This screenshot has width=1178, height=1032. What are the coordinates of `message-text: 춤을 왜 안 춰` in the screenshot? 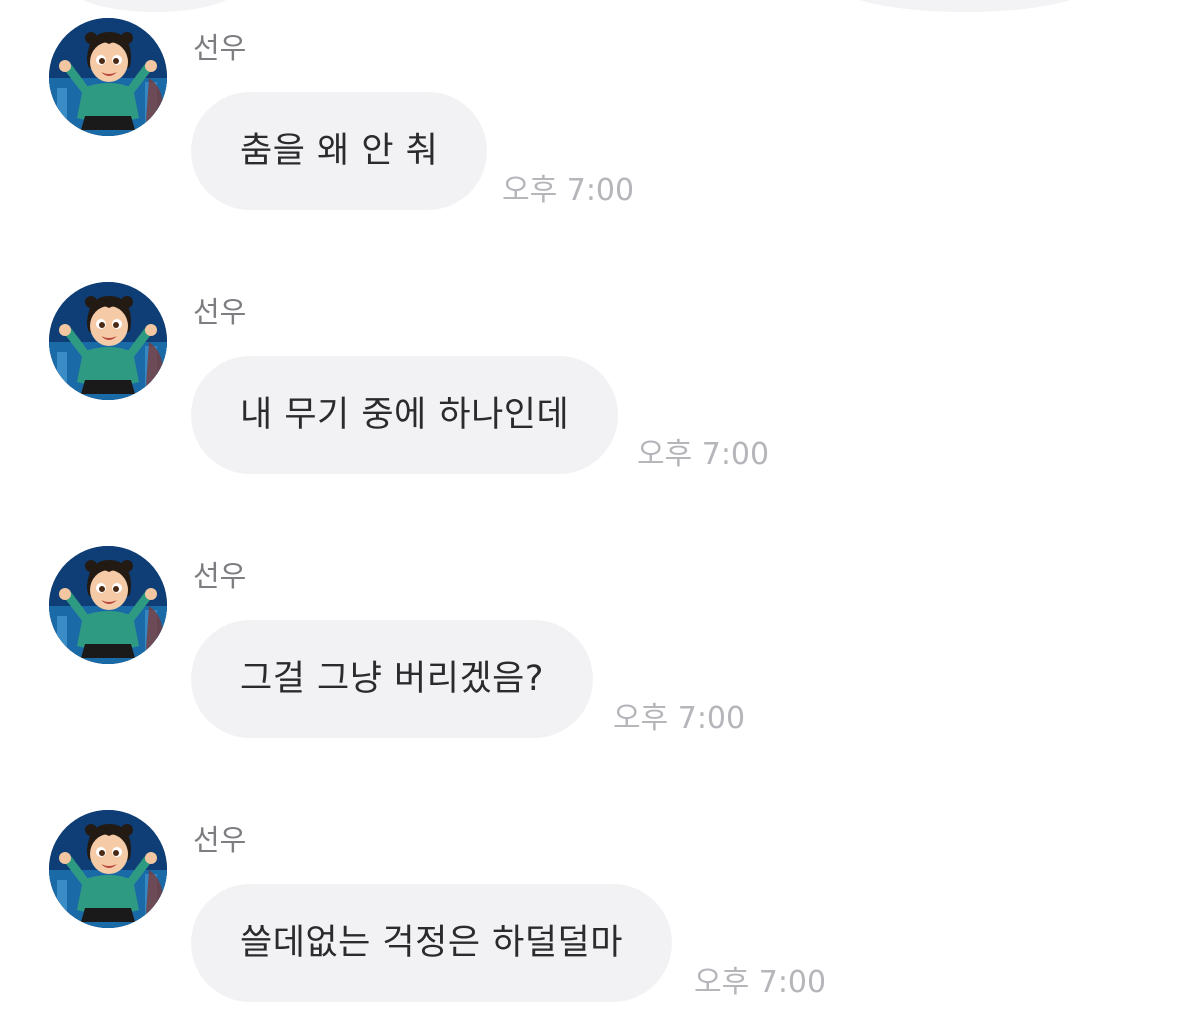 It's located at (339, 151).